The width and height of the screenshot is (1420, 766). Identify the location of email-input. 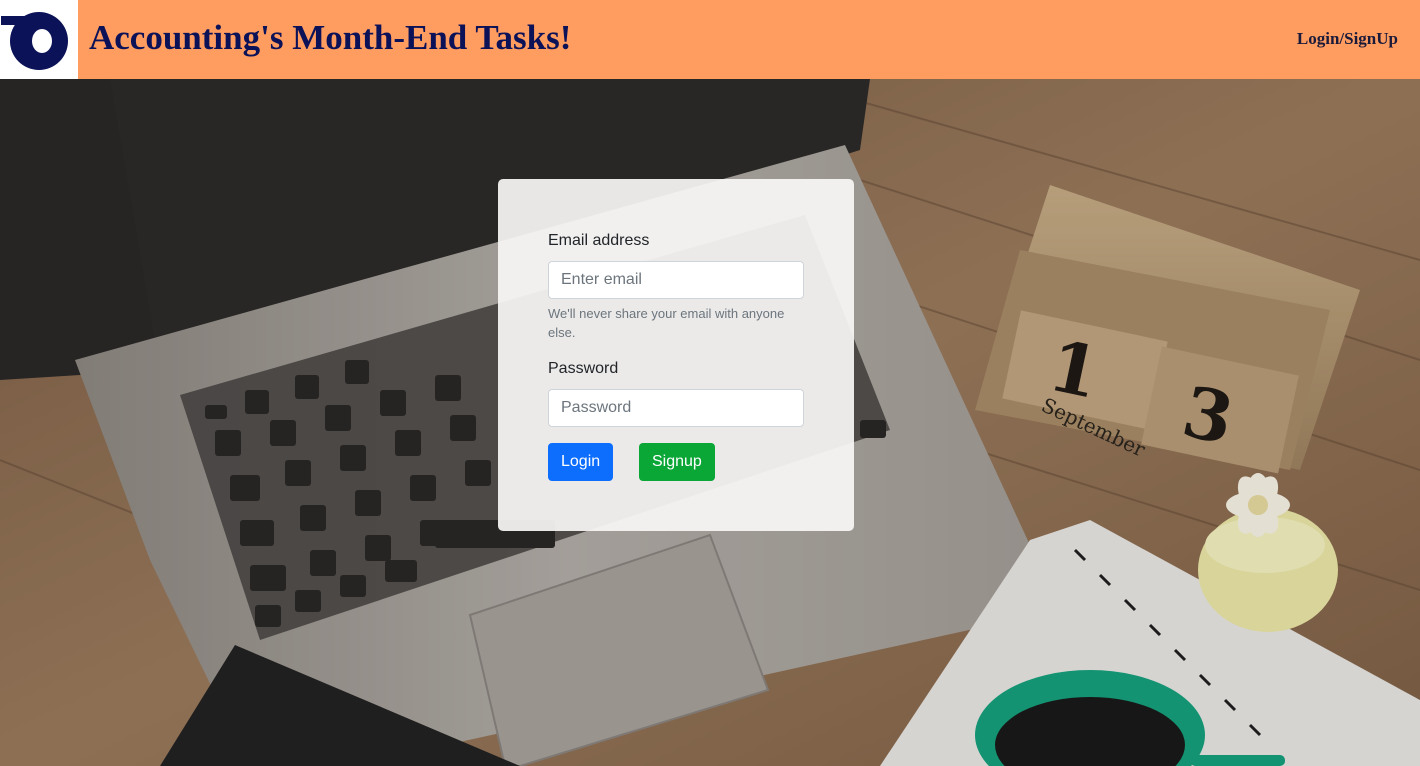
(676, 280).